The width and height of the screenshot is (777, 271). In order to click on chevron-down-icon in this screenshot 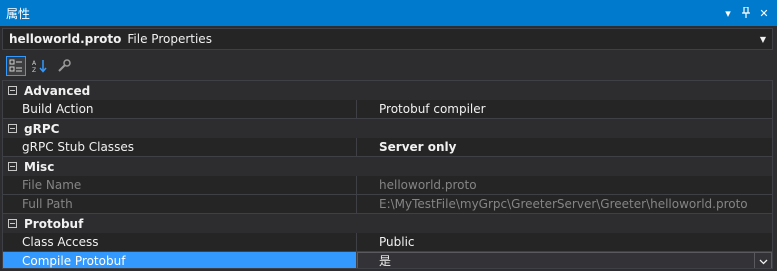, I will do `click(762, 260)`.